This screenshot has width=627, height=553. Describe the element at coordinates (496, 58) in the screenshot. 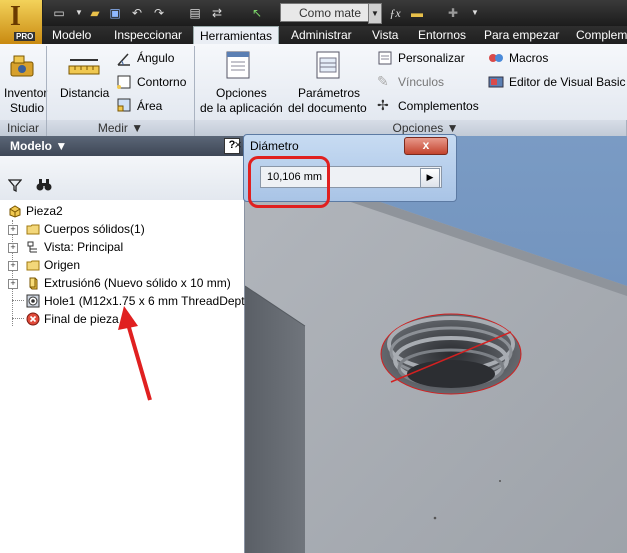

I see `macros-icon` at that location.